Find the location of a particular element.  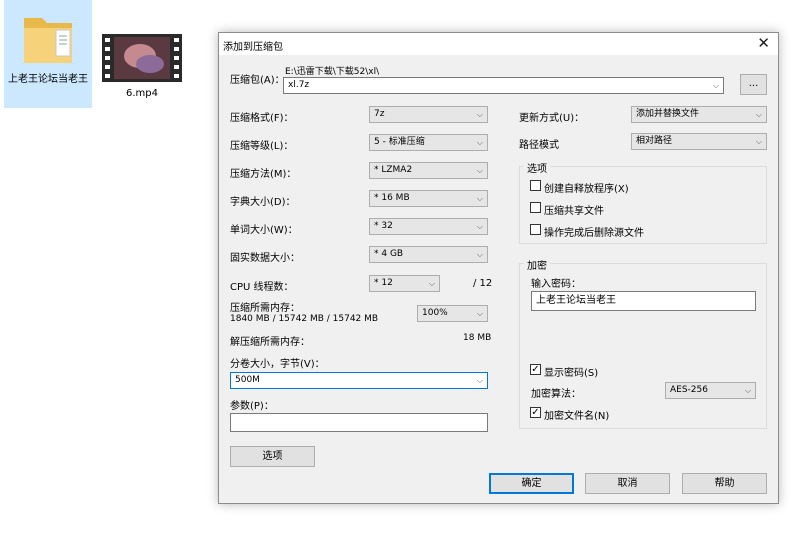

folder-icon is located at coordinates (48, 40).